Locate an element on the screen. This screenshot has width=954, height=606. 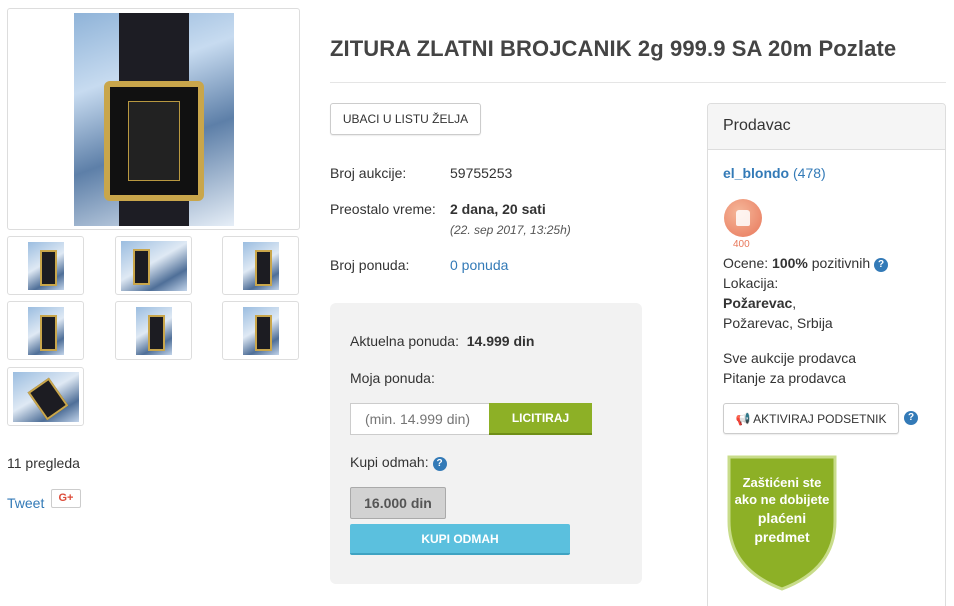
shield-line: Zaštićeni ste is located at coordinates (782, 482).